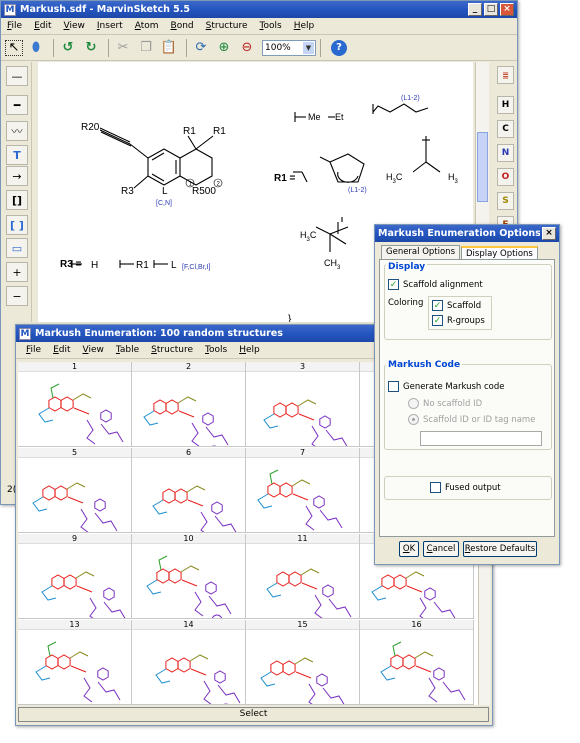  Describe the element at coordinates (17, 176) in the screenshot. I see `arrow-tool-icon: →` at that location.